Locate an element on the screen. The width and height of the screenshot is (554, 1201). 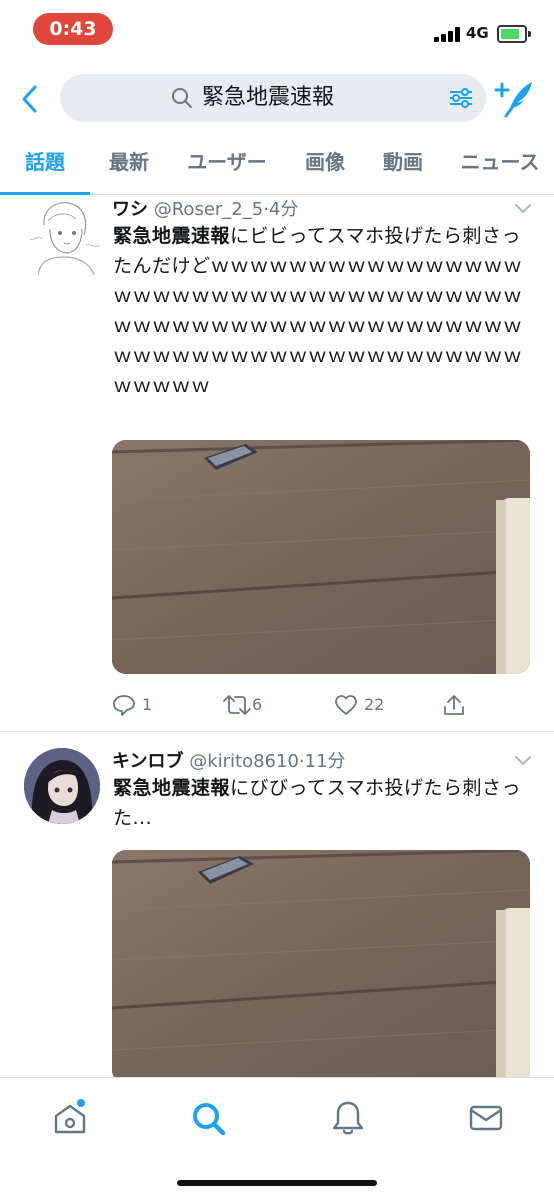
tweet-header: ワシ @Roser_2_5·4分 is located at coordinates (205, 209).